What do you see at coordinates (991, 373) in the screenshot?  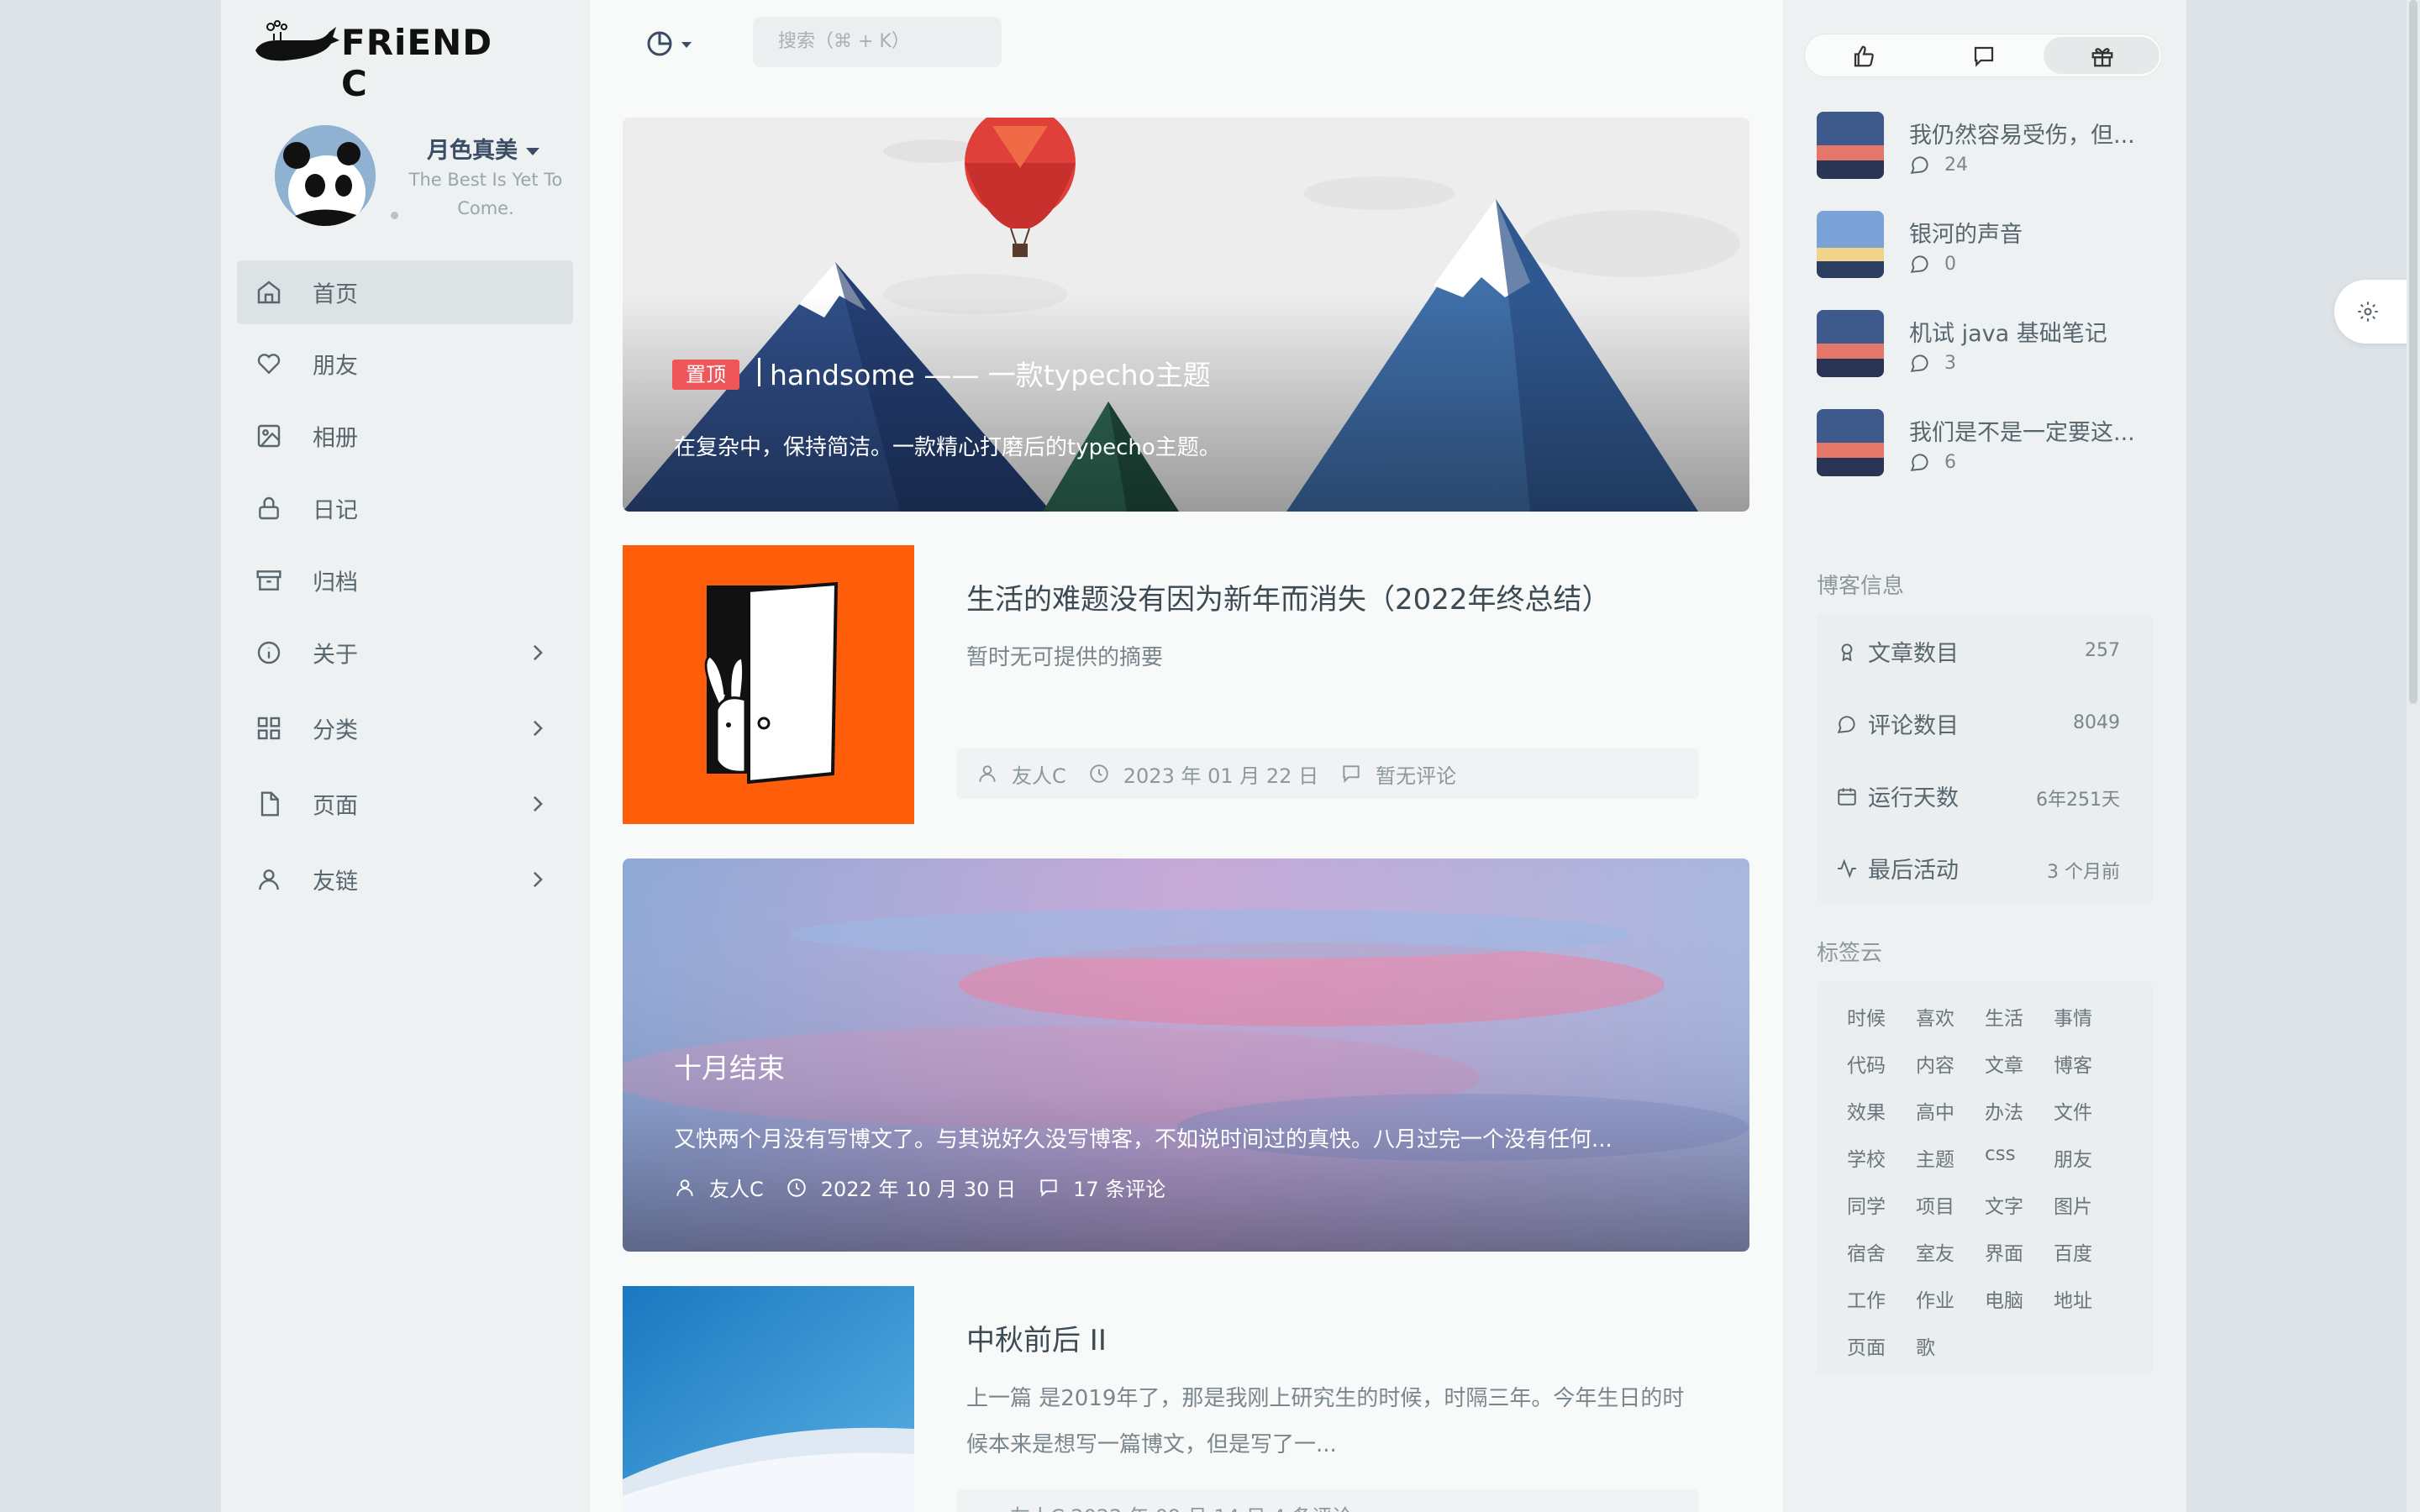 I see `featured-post-title: handsome —— 一款typecho主题` at bounding box center [991, 373].